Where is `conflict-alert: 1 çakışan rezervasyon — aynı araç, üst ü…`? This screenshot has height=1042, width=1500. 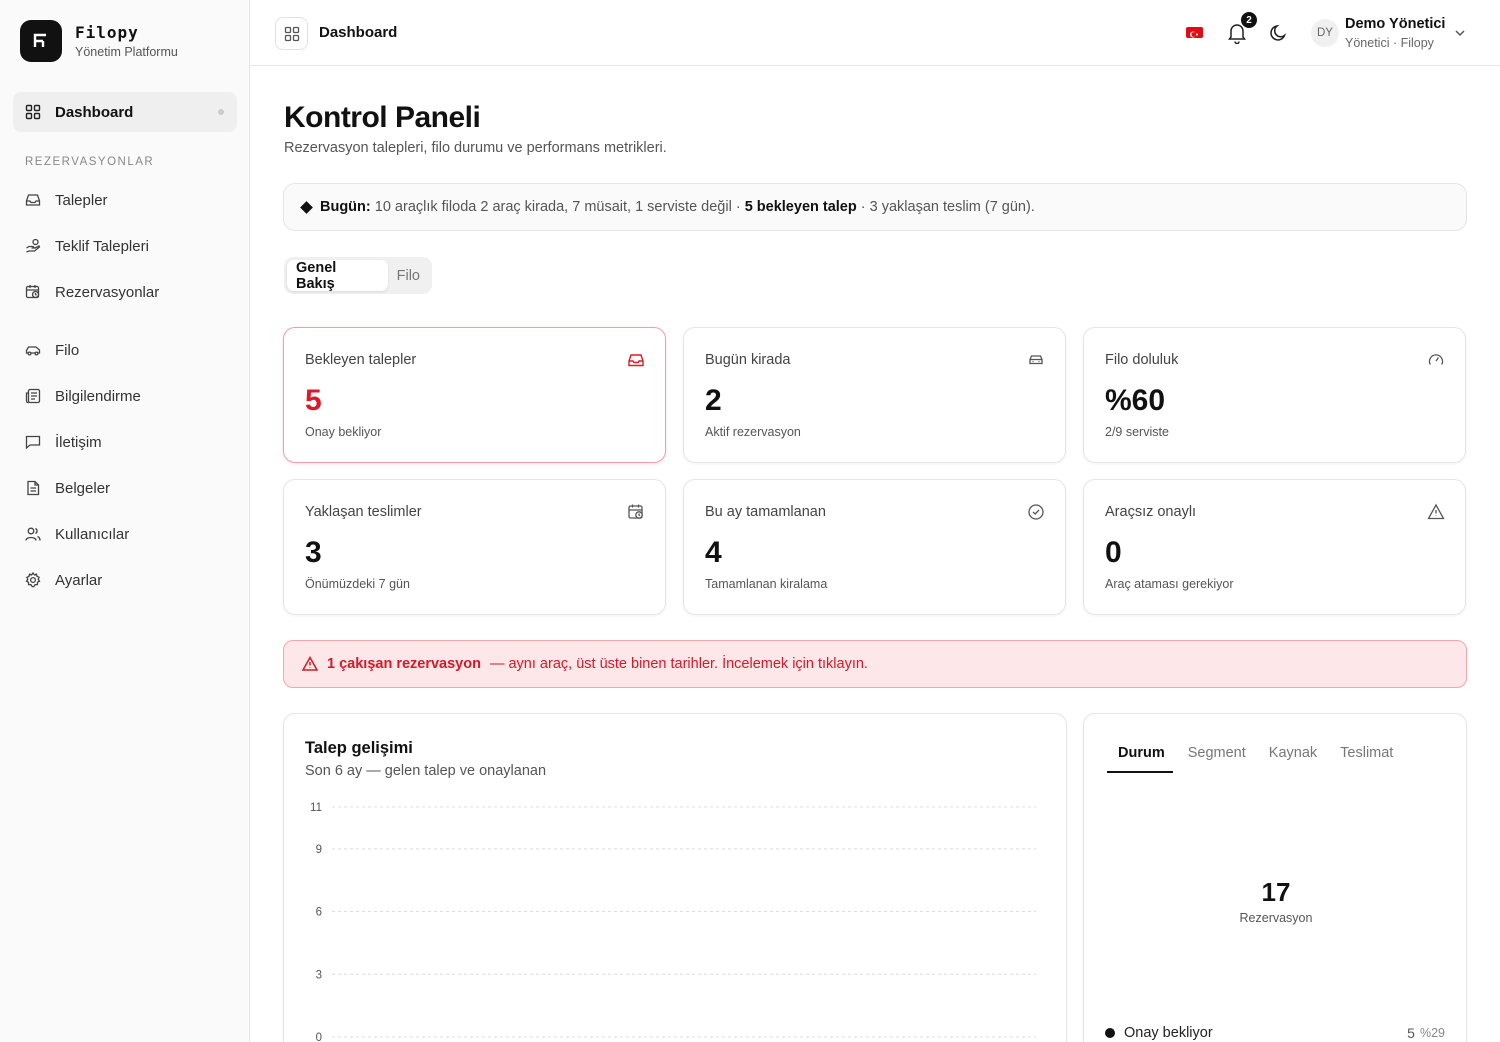
conflict-alert: 1 çakışan rezervasyon — aynı araç, üst ü… is located at coordinates (875, 664).